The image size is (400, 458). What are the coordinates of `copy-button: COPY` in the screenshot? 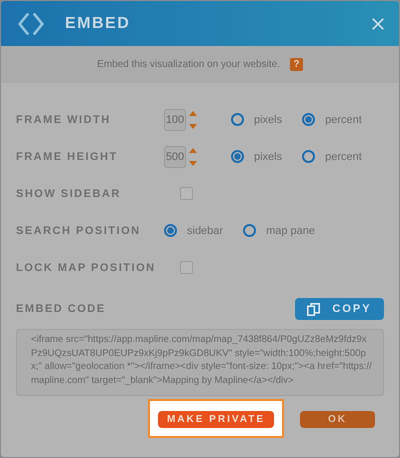 It's located at (339, 309).